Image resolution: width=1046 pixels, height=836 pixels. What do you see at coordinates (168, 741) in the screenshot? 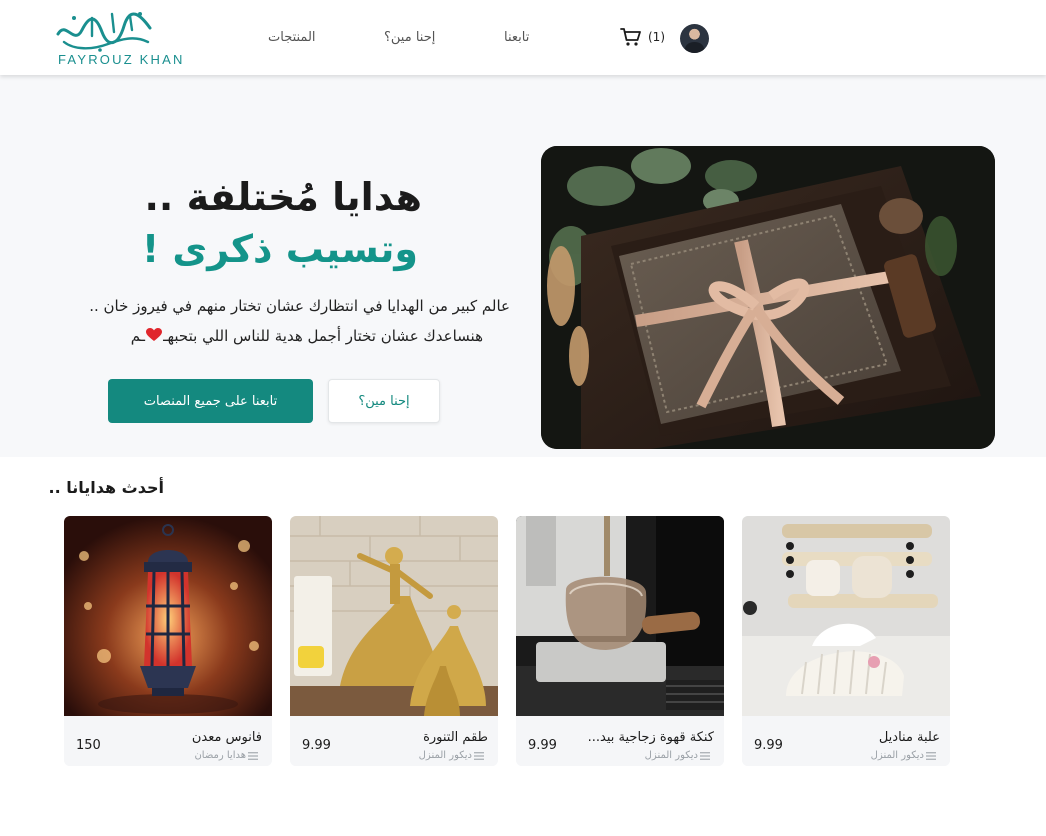
I see `product-info: فانوس معدن هدايا رمضان 150` at bounding box center [168, 741].